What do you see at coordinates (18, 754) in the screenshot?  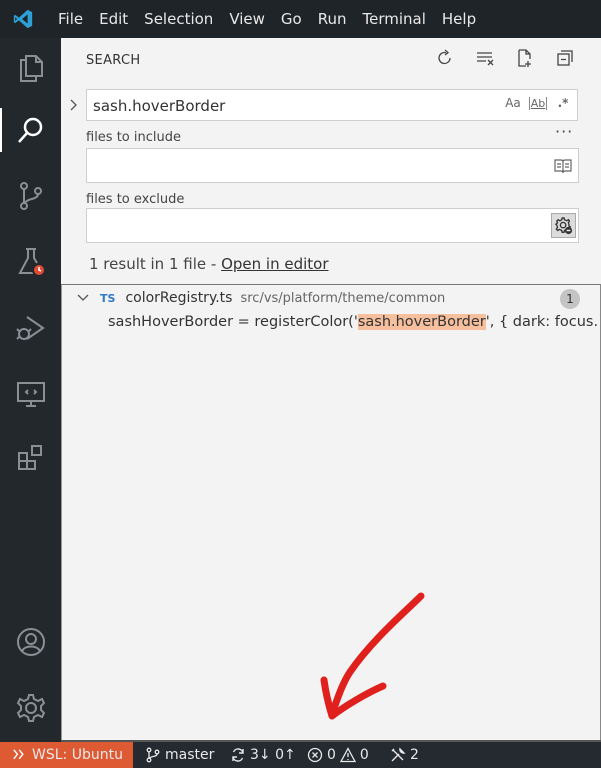 I see `remote-icon` at bounding box center [18, 754].